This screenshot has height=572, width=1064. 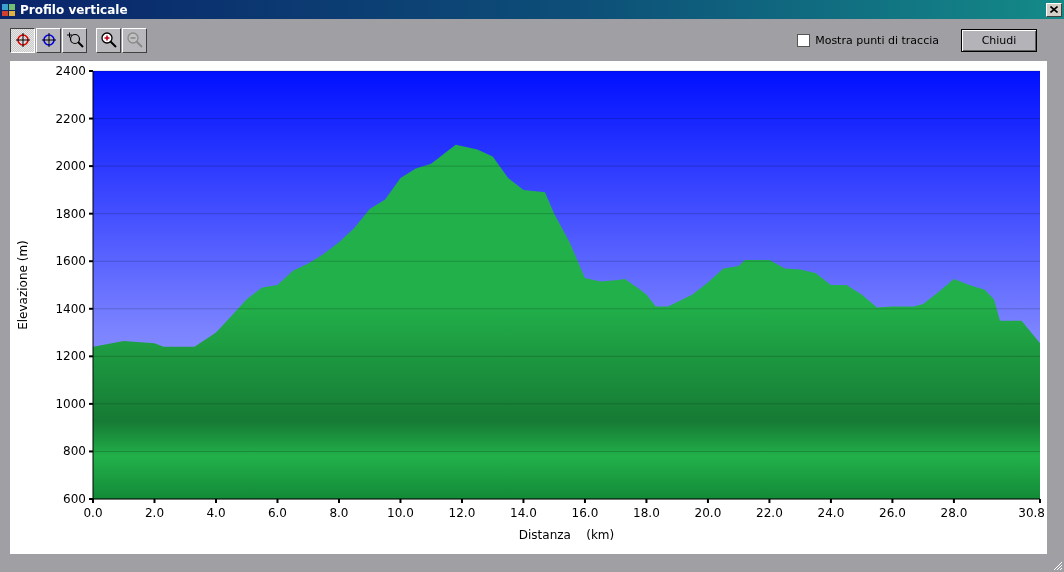 What do you see at coordinates (892, 513) in the screenshot?
I see `x-tick-label: 26.0` at bounding box center [892, 513].